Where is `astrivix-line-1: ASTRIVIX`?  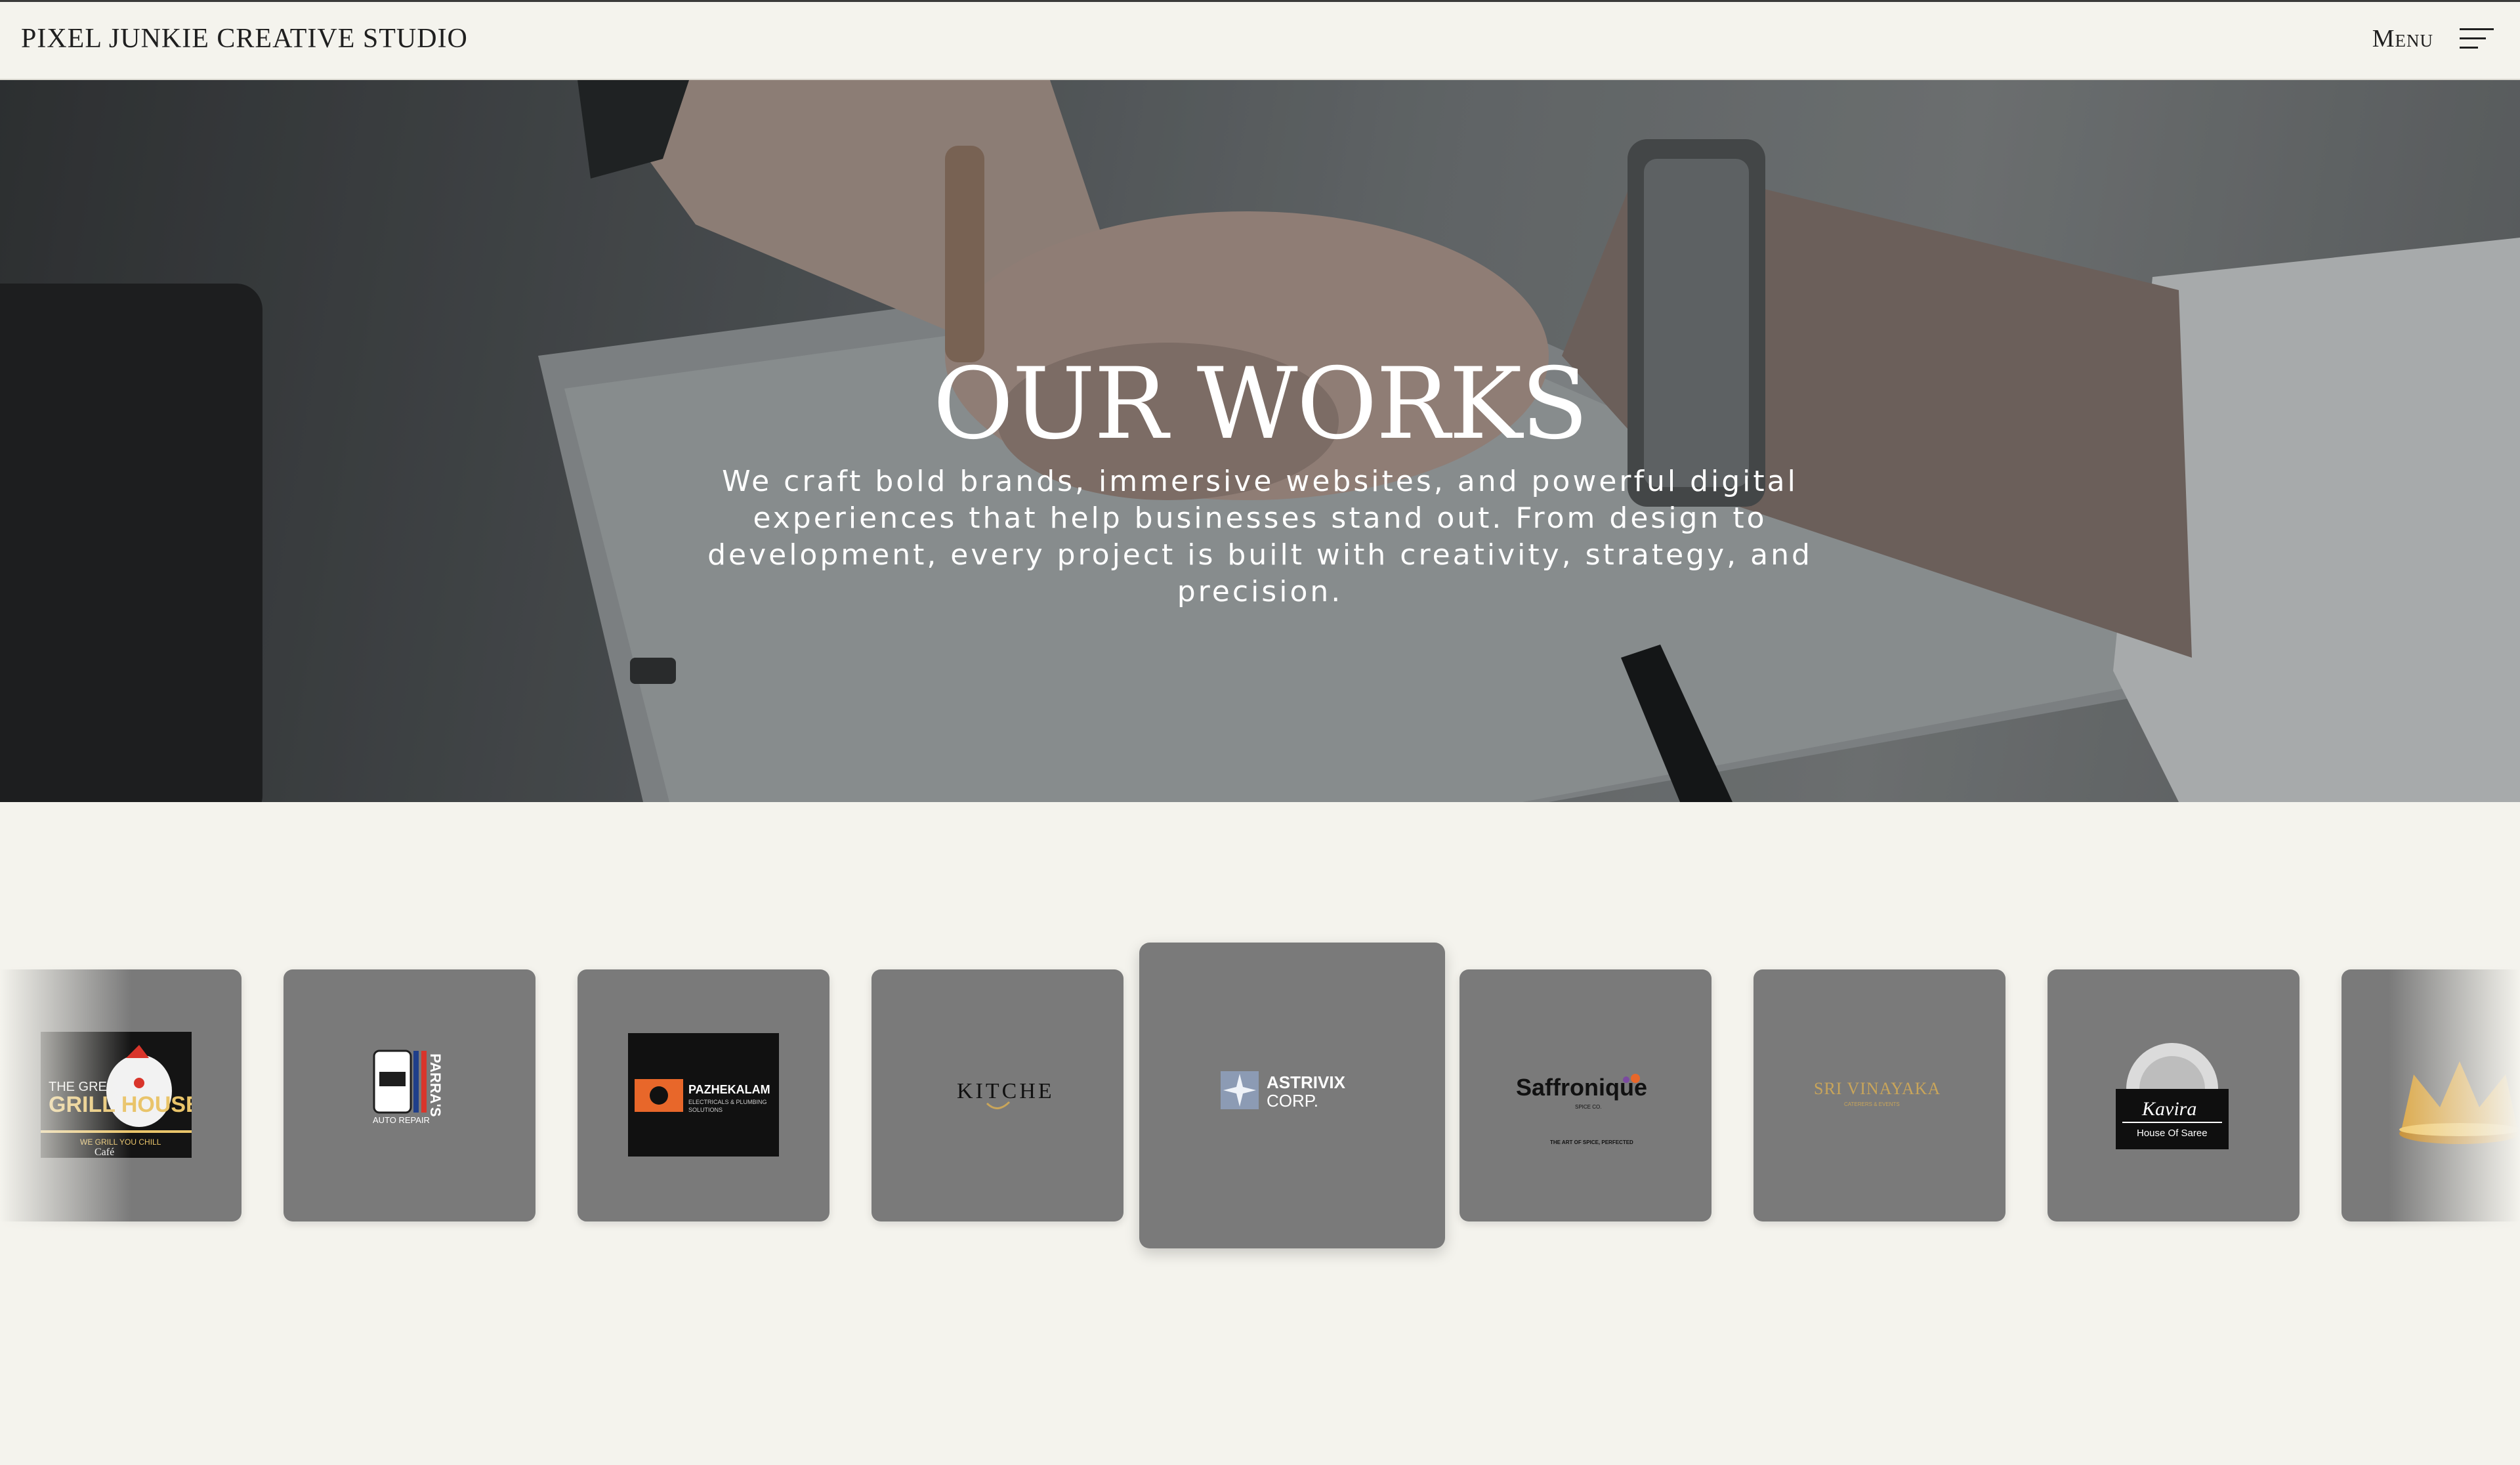 astrivix-line-1: ASTRIVIX is located at coordinates (1306, 1082).